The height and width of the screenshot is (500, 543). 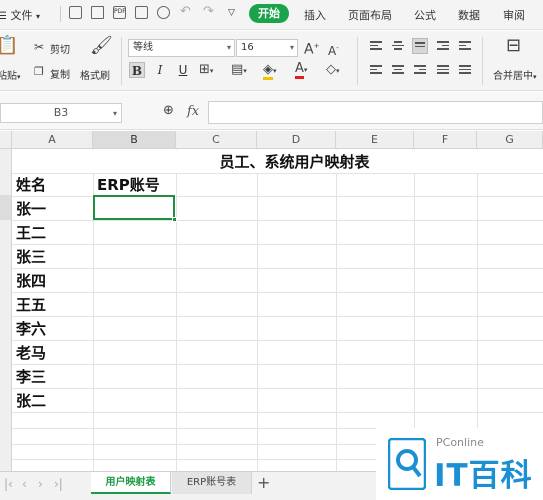 I want to click on copy-button: 复制, so click(x=60, y=73).